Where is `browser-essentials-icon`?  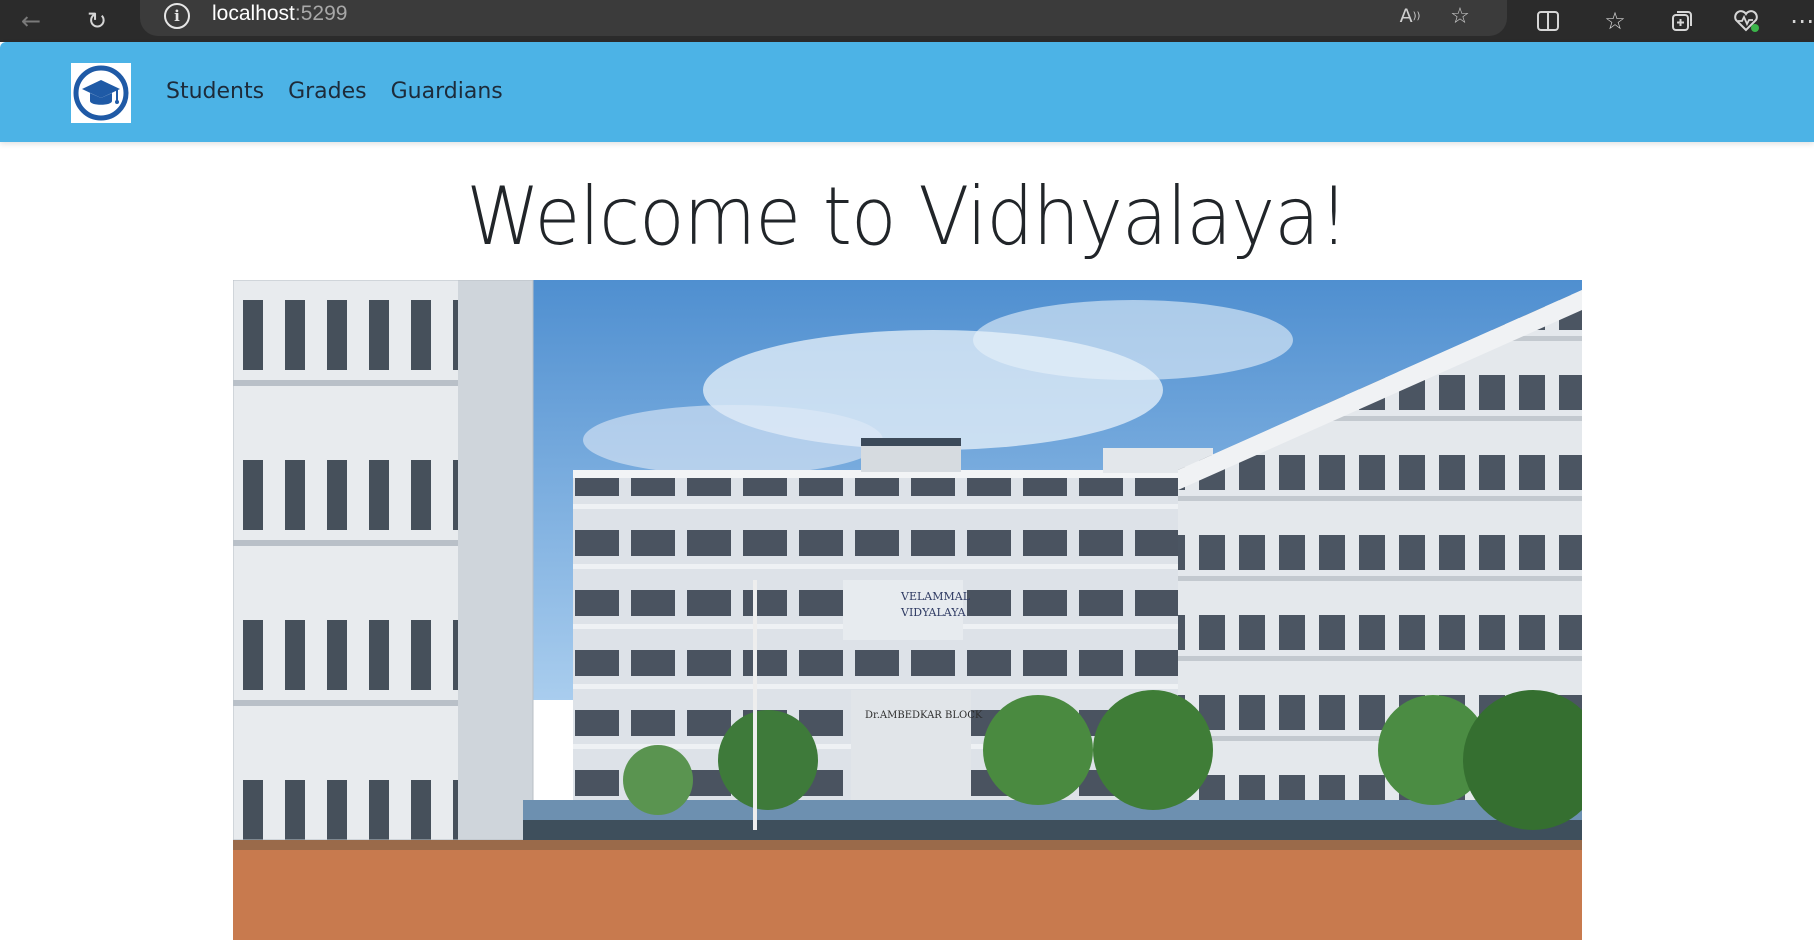
browser-essentials-icon is located at coordinates (1746, 21).